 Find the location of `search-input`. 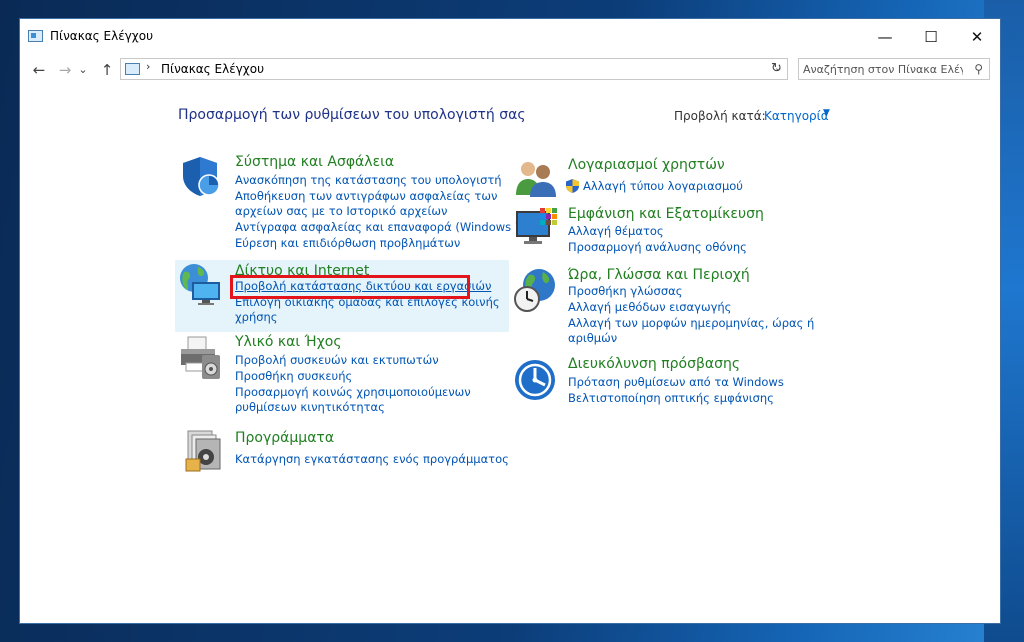

search-input is located at coordinates (883, 69).